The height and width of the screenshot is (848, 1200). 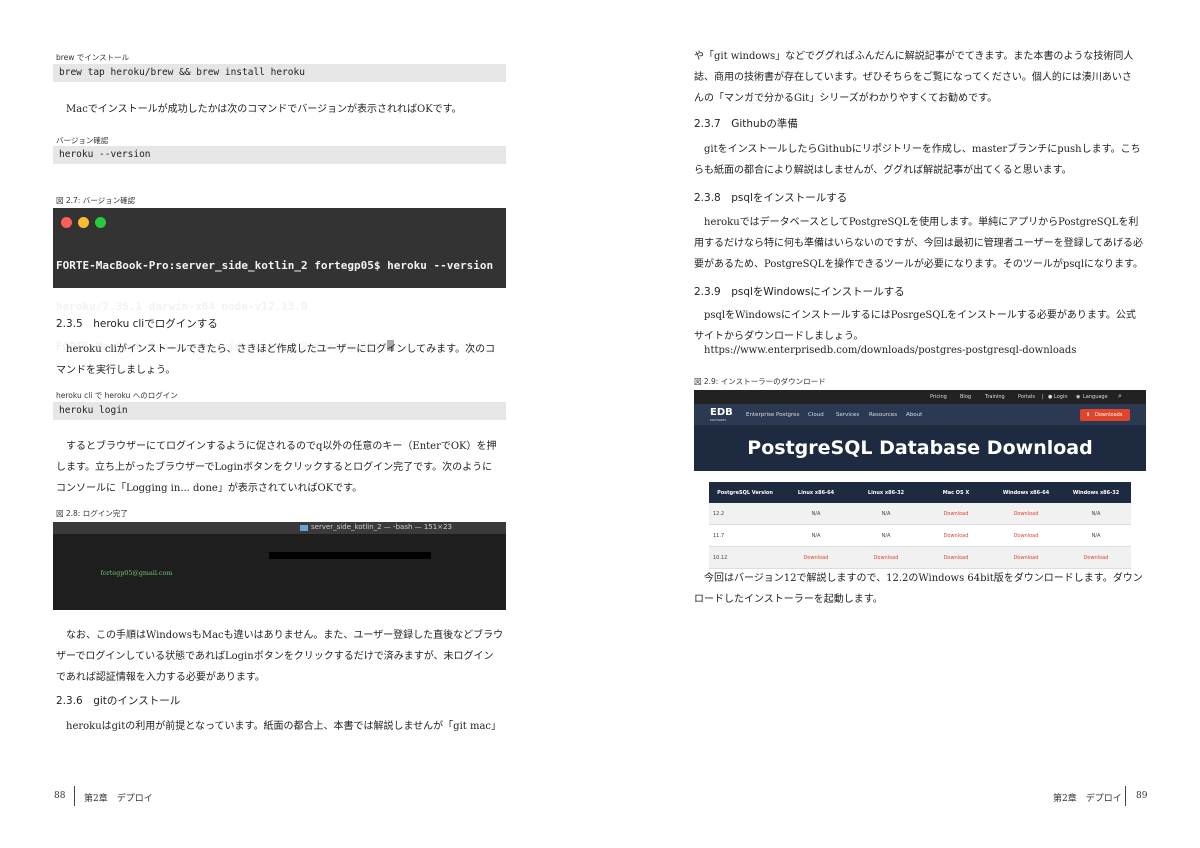 What do you see at coordinates (60, 796) in the screenshot?
I see `page-number: 88` at bounding box center [60, 796].